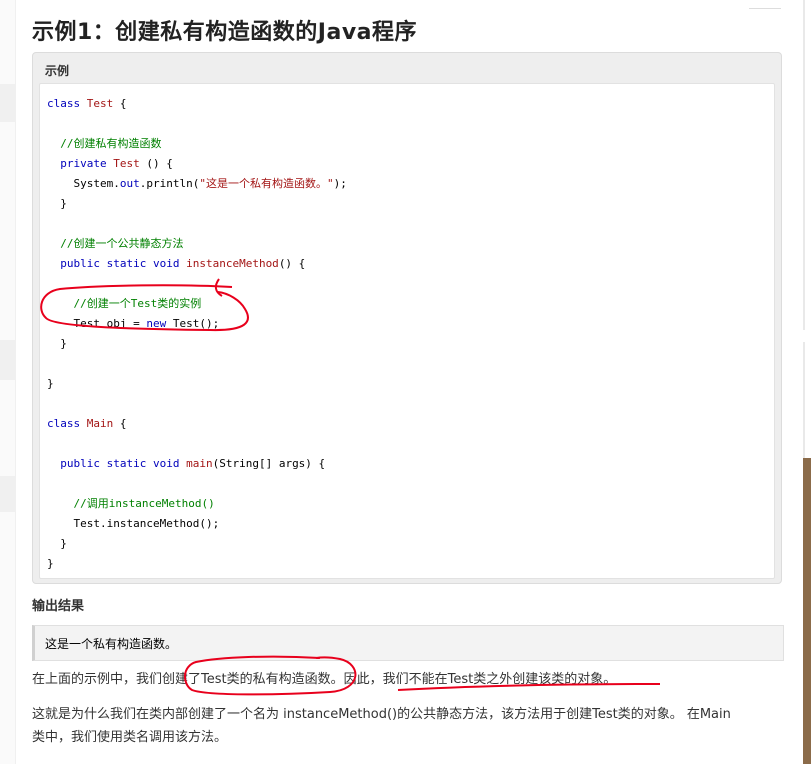 Image resolution: width=811 pixels, height=764 pixels. I want to click on code-line: //创建私有构造函数, so click(104, 144).